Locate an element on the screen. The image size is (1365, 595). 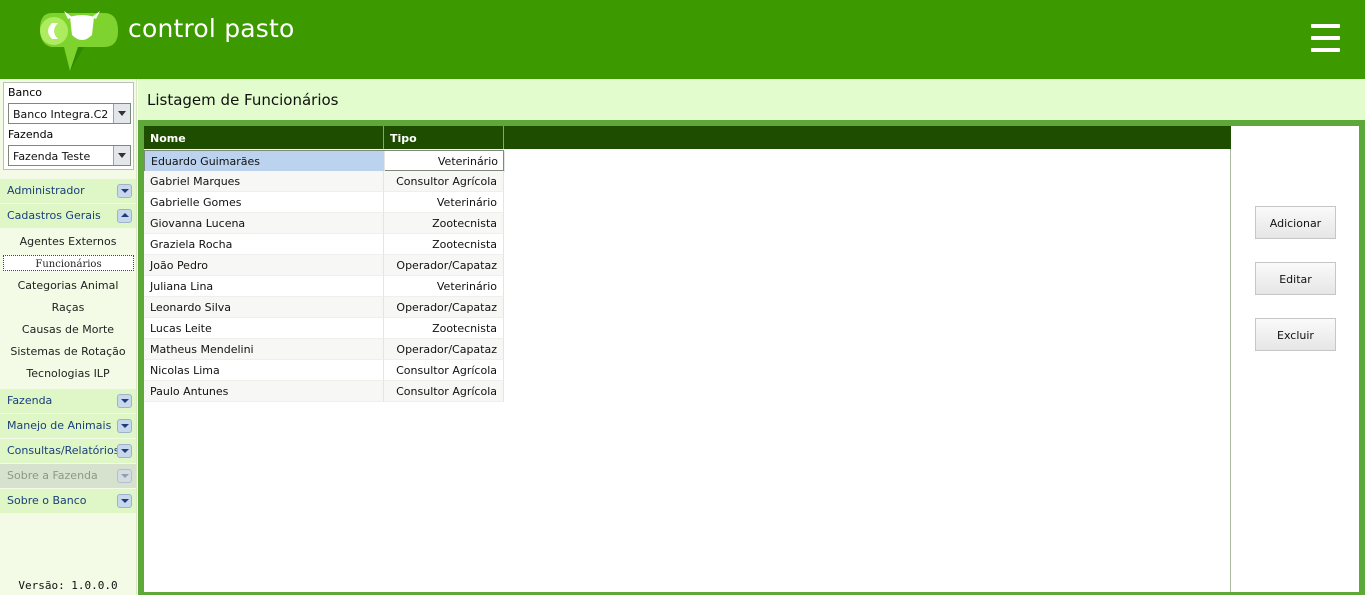
menu-label: Administrador is located at coordinates (46, 190).